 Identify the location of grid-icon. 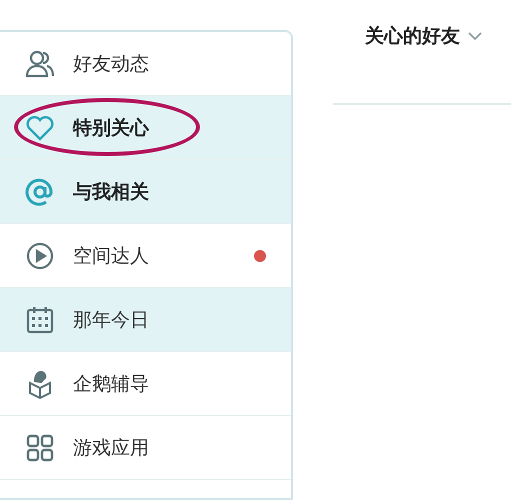
(40, 447).